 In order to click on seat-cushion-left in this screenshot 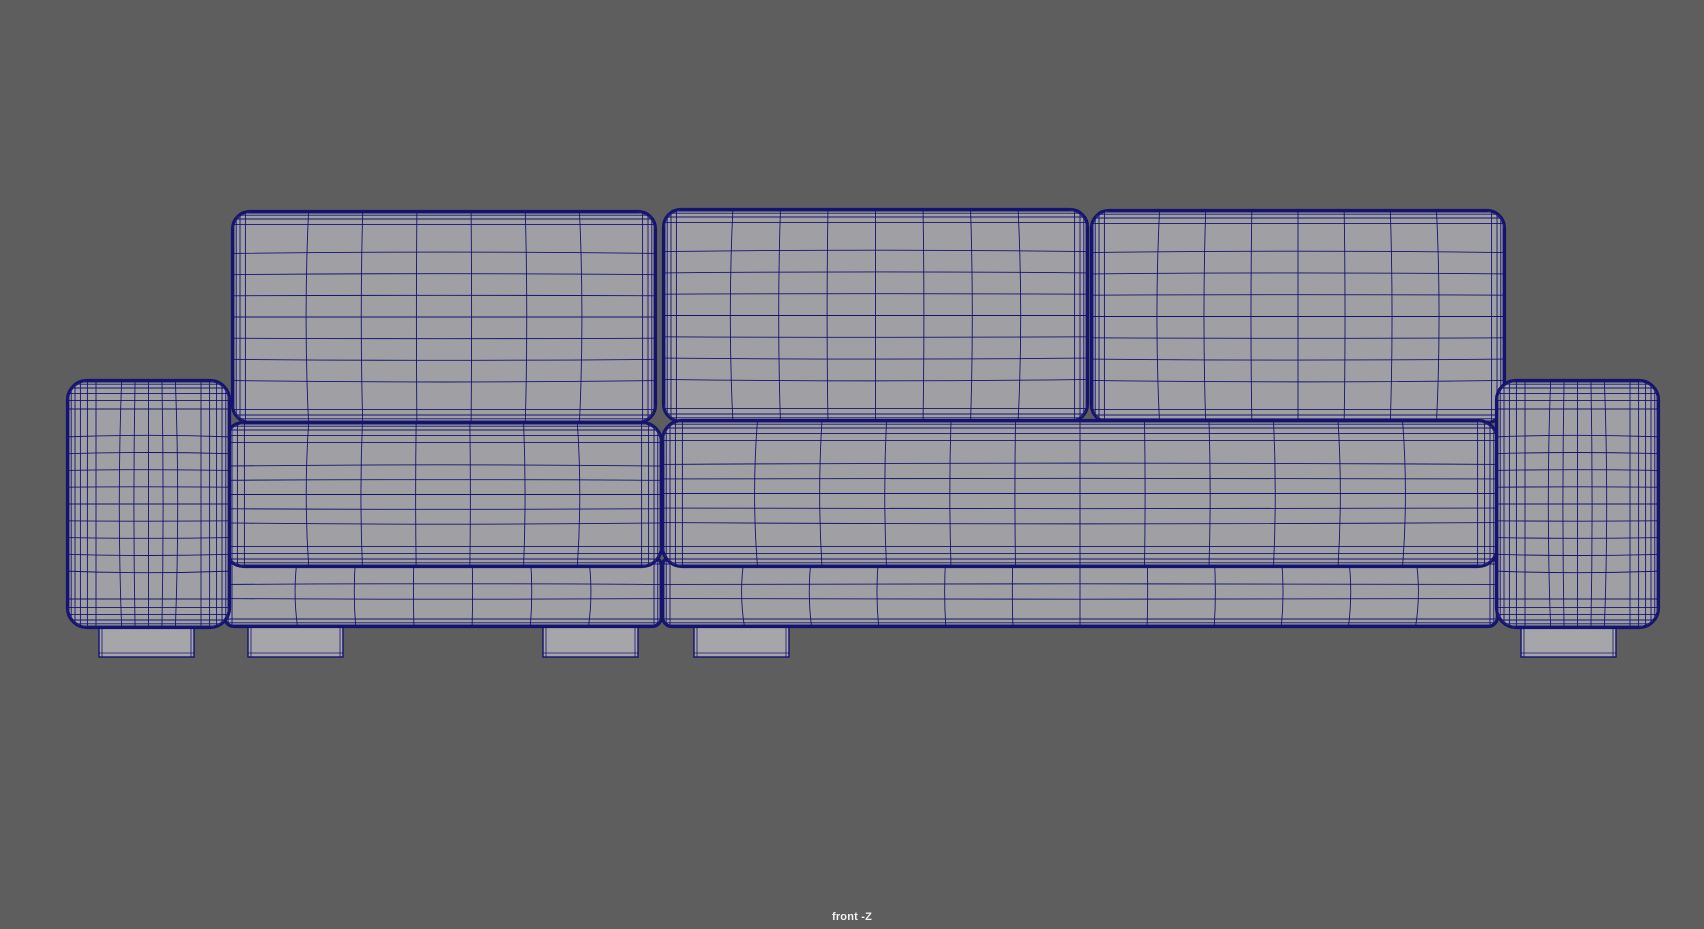, I will do `click(443, 494)`.